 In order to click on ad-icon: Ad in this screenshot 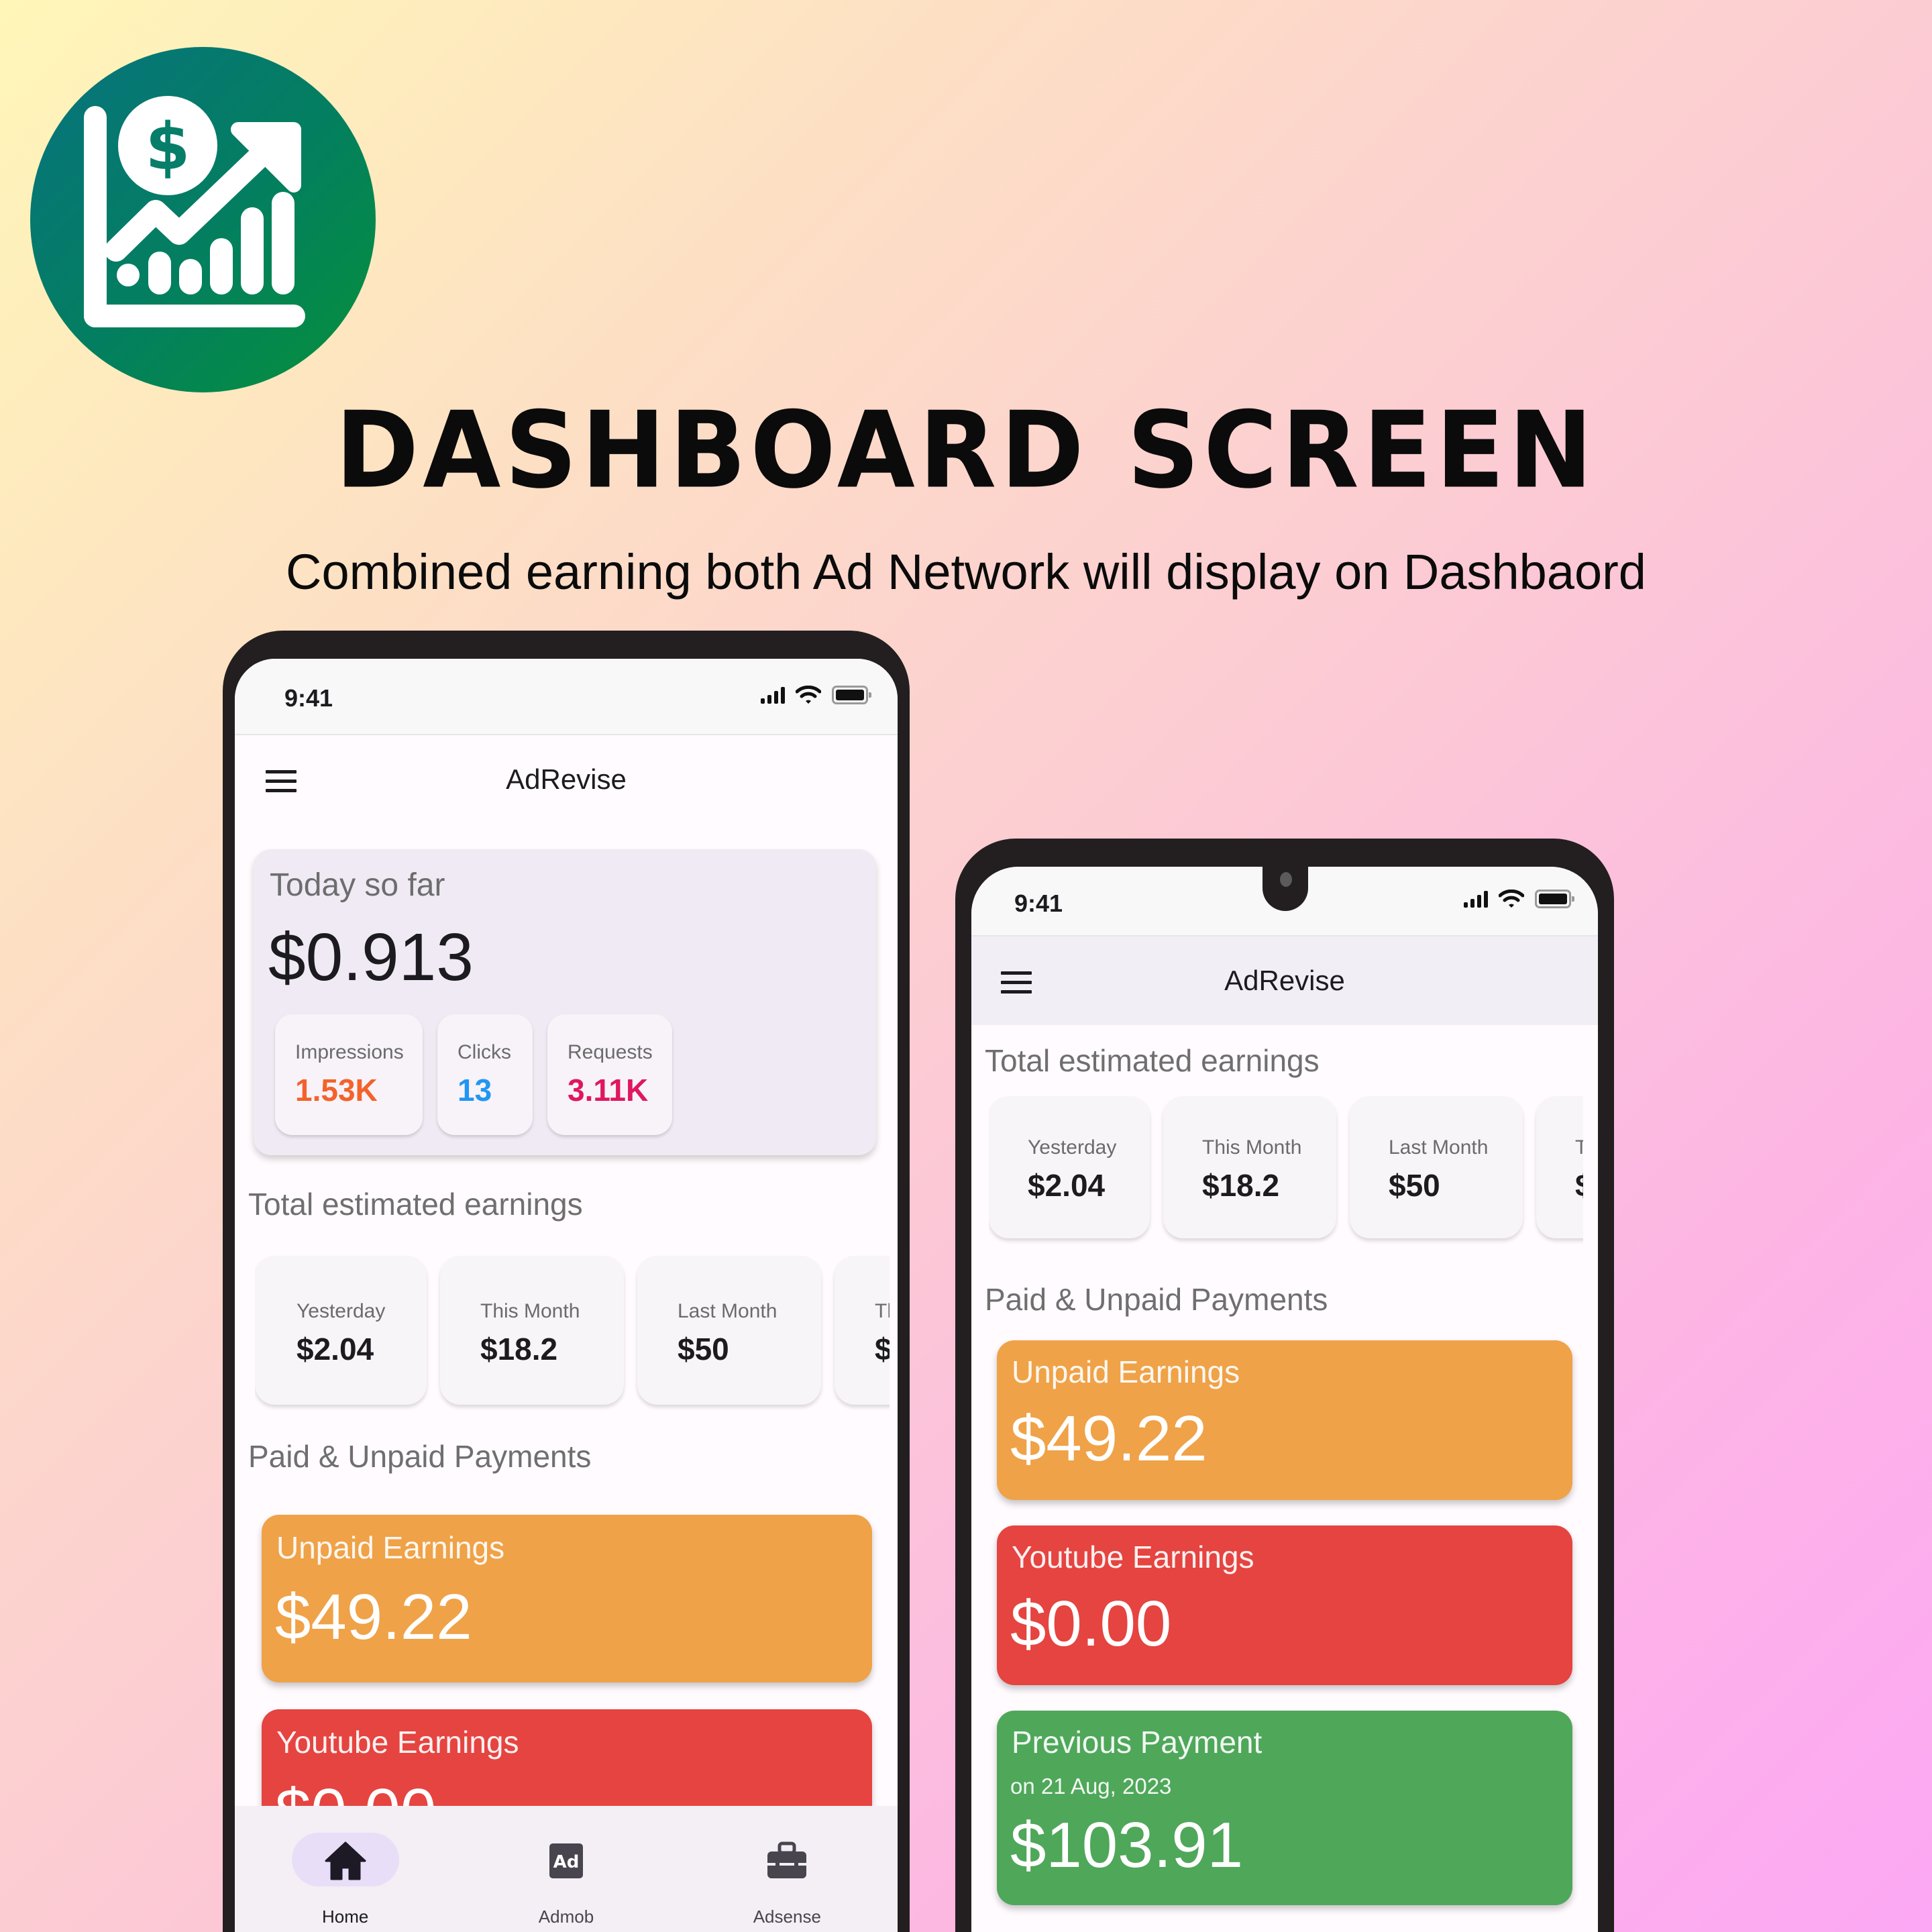, I will do `click(566, 1860)`.